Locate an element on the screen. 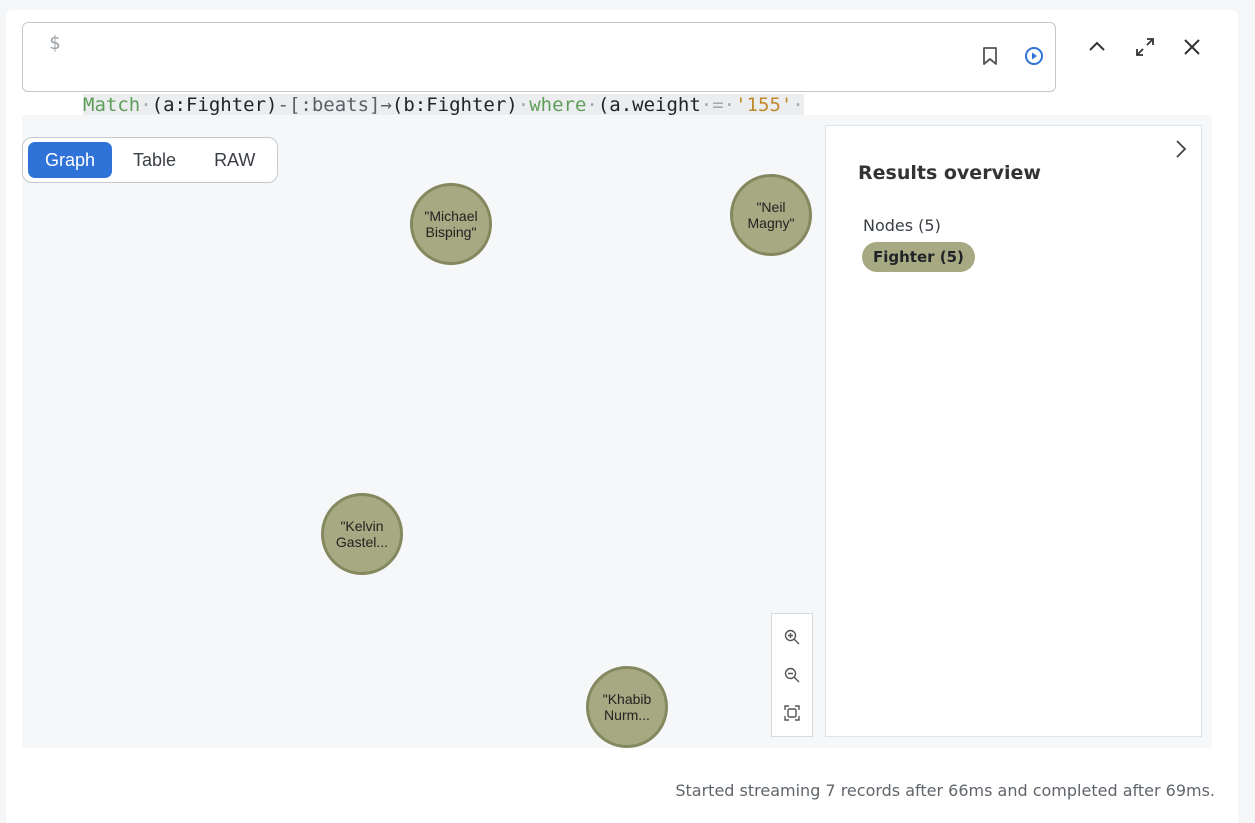  query-token: (a:Fighter) is located at coordinates (214, 105).